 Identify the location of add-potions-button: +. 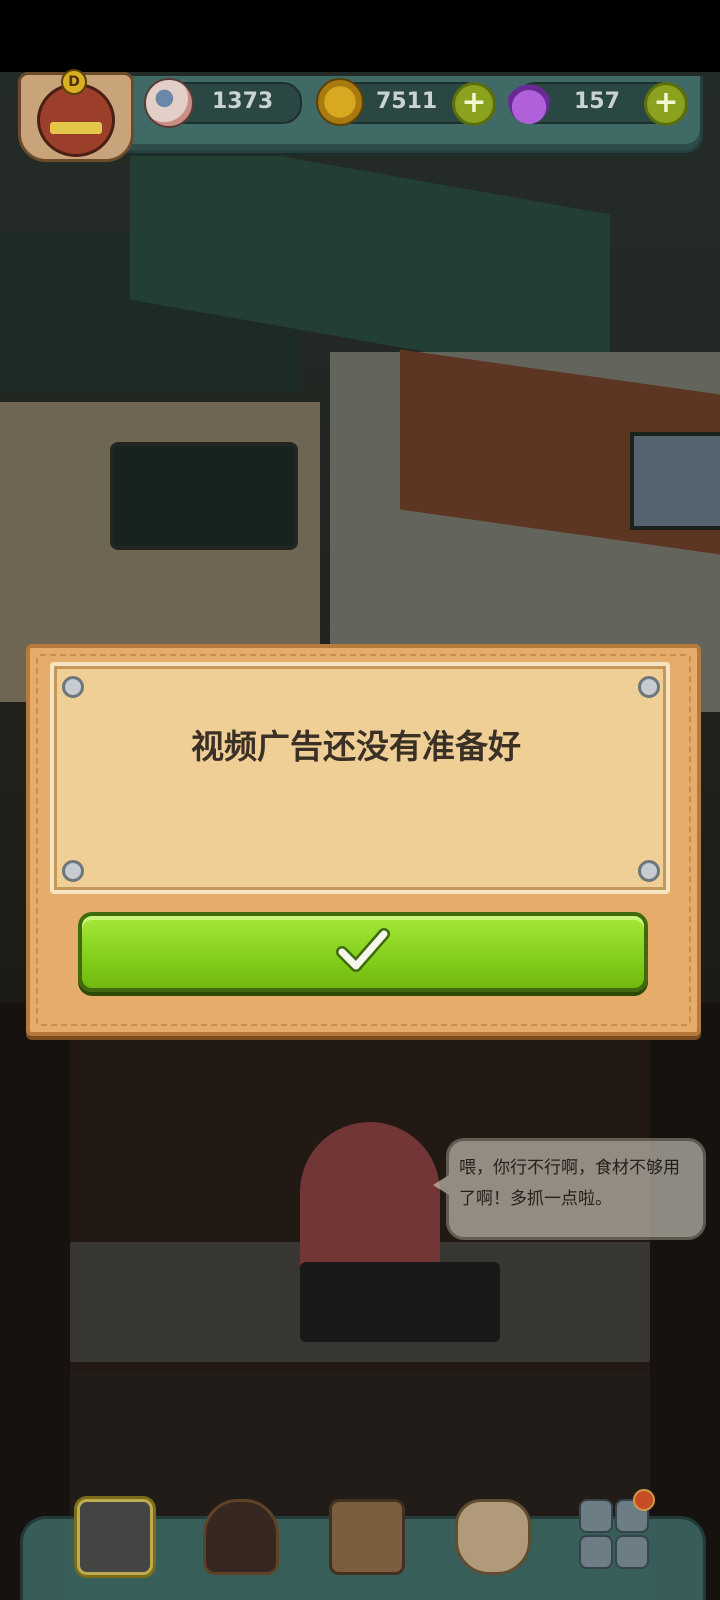
(666, 104).